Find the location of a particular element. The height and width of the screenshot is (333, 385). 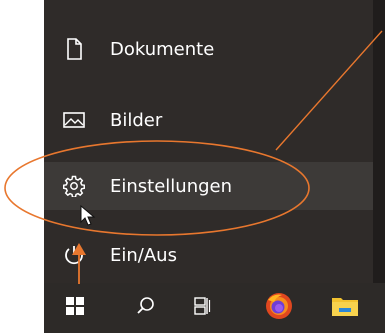

menu-item-settings: Einstellungen is located at coordinates (208, 186).